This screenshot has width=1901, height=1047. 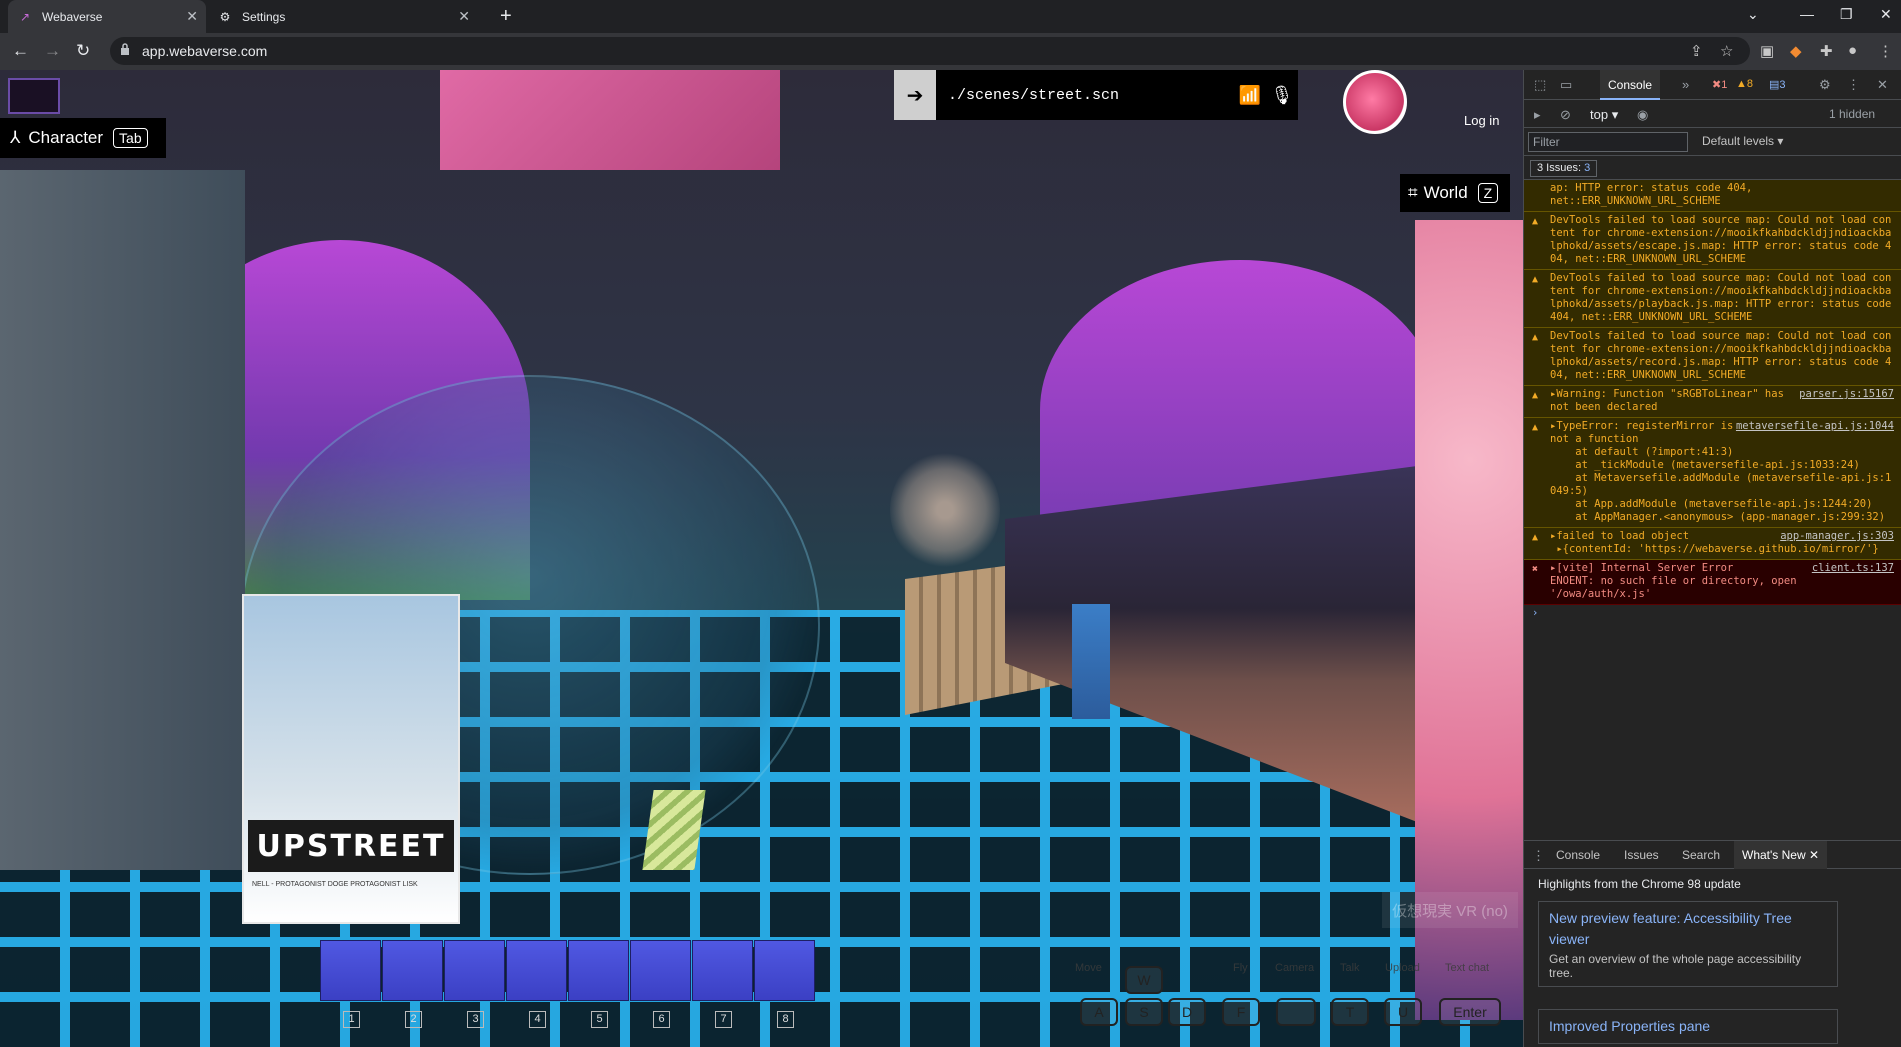 What do you see at coordinates (1375, 102) in the screenshot?
I see `avatar` at bounding box center [1375, 102].